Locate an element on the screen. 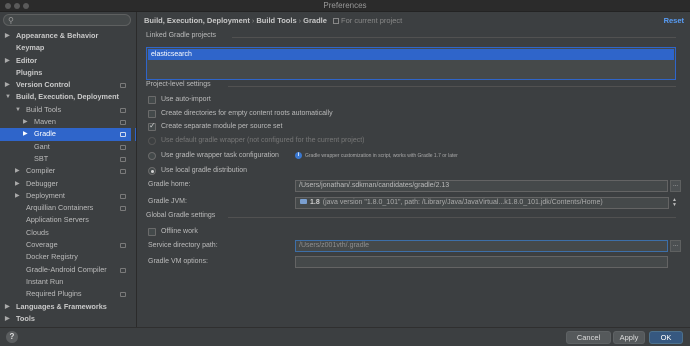 This screenshot has height=346, width=690. sidebar-item-gradle: ▶ Gradle is located at coordinates (68, 134).